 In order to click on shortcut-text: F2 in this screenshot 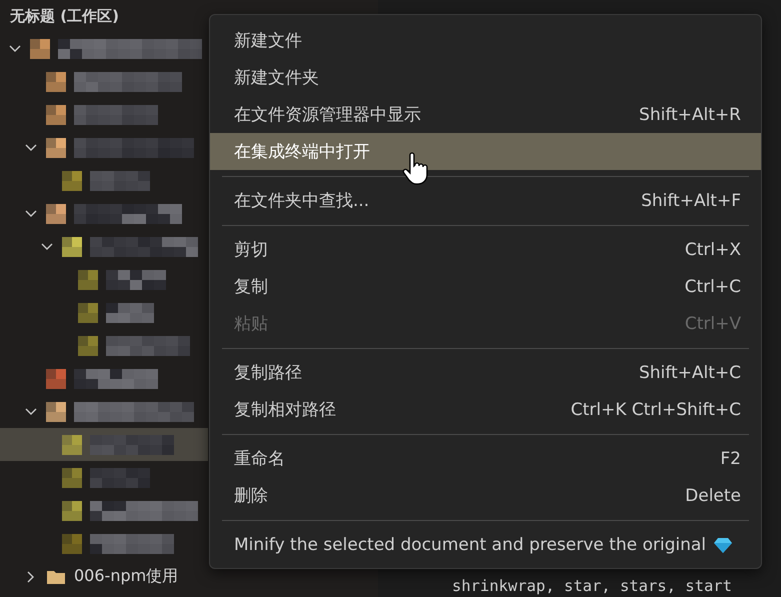, I will do `click(730, 458)`.